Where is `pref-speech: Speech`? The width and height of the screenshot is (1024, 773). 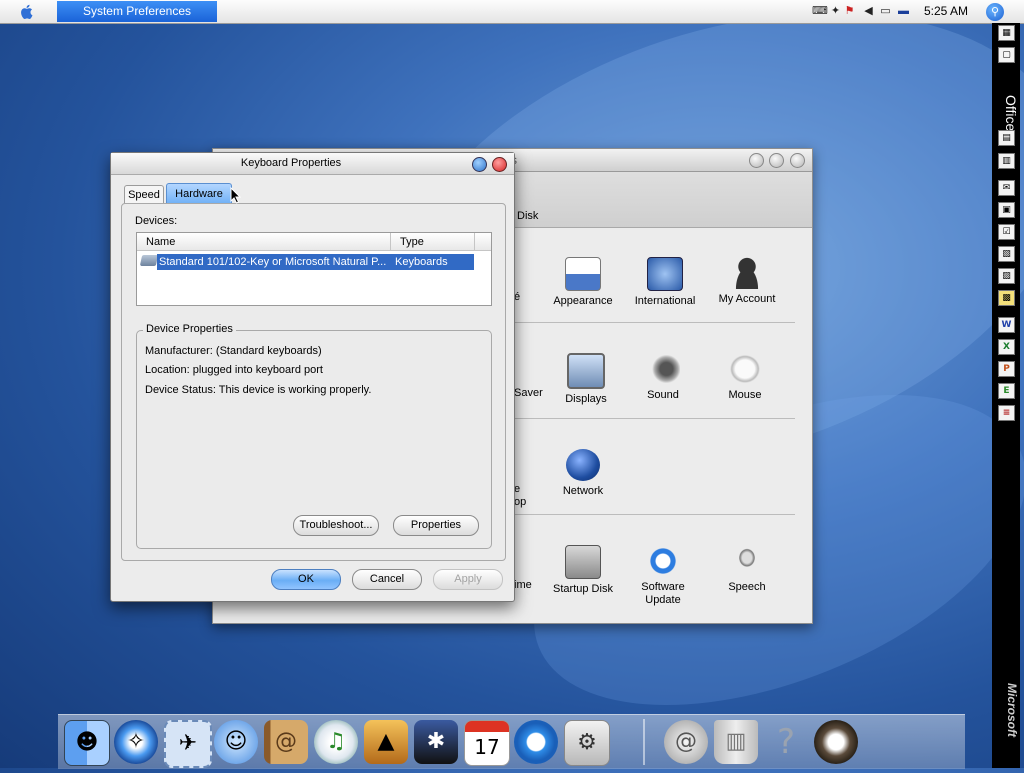 pref-speech: Speech is located at coordinates (747, 569).